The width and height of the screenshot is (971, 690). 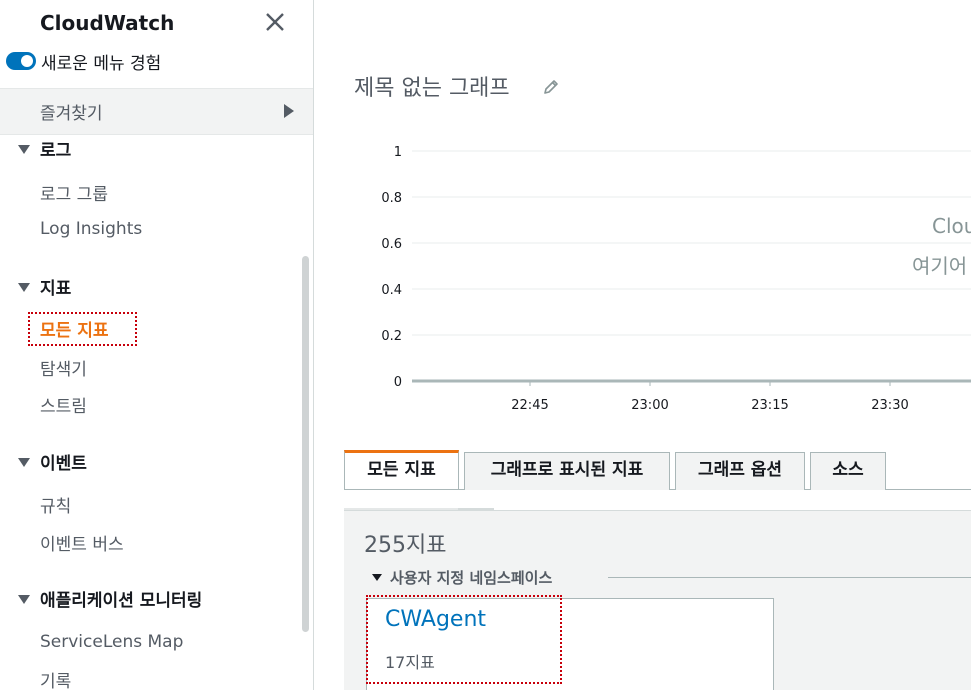 I want to click on chart-empty-message-line2: 여기어, so click(x=940, y=266).